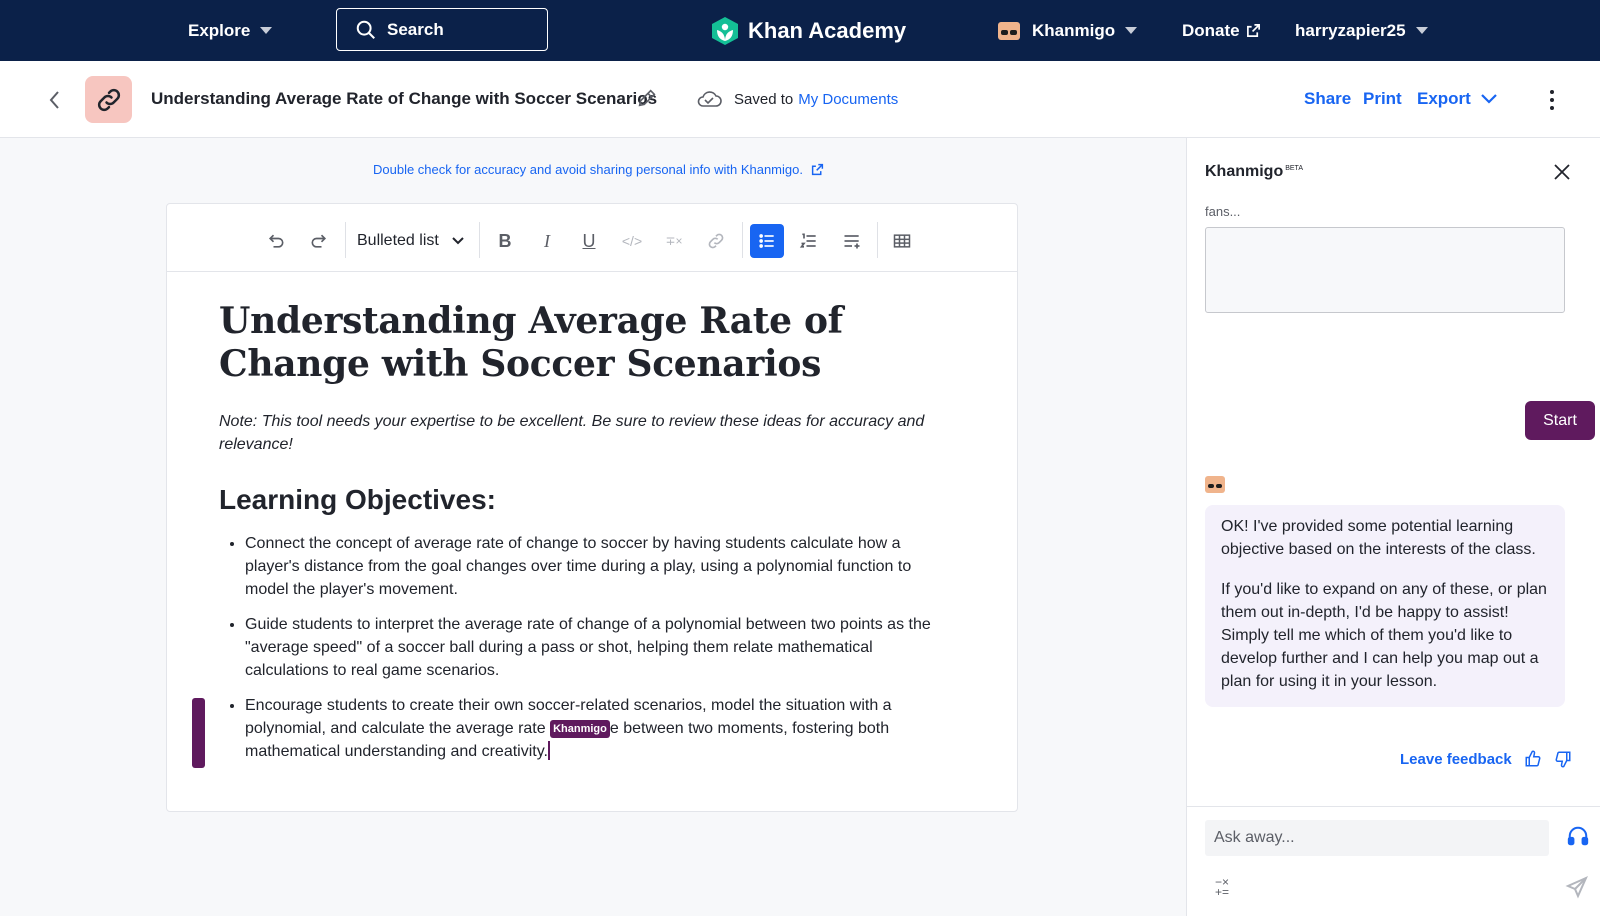  Describe the element at coordinates (1444, 99) in the screenshot. I see `export-button: Export` at that location.